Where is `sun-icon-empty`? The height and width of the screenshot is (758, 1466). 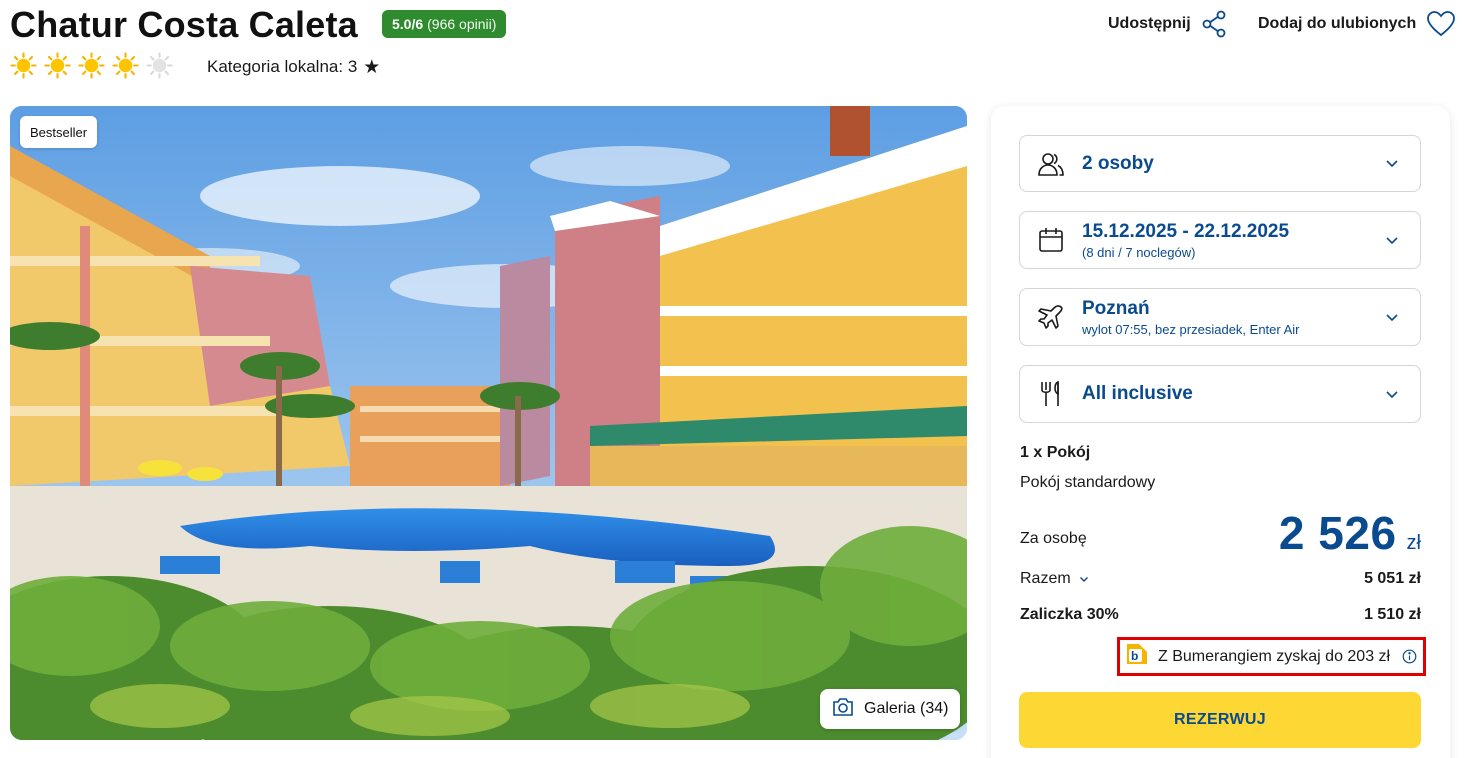
sun-icon-empty is located at coordinates (159, 65).